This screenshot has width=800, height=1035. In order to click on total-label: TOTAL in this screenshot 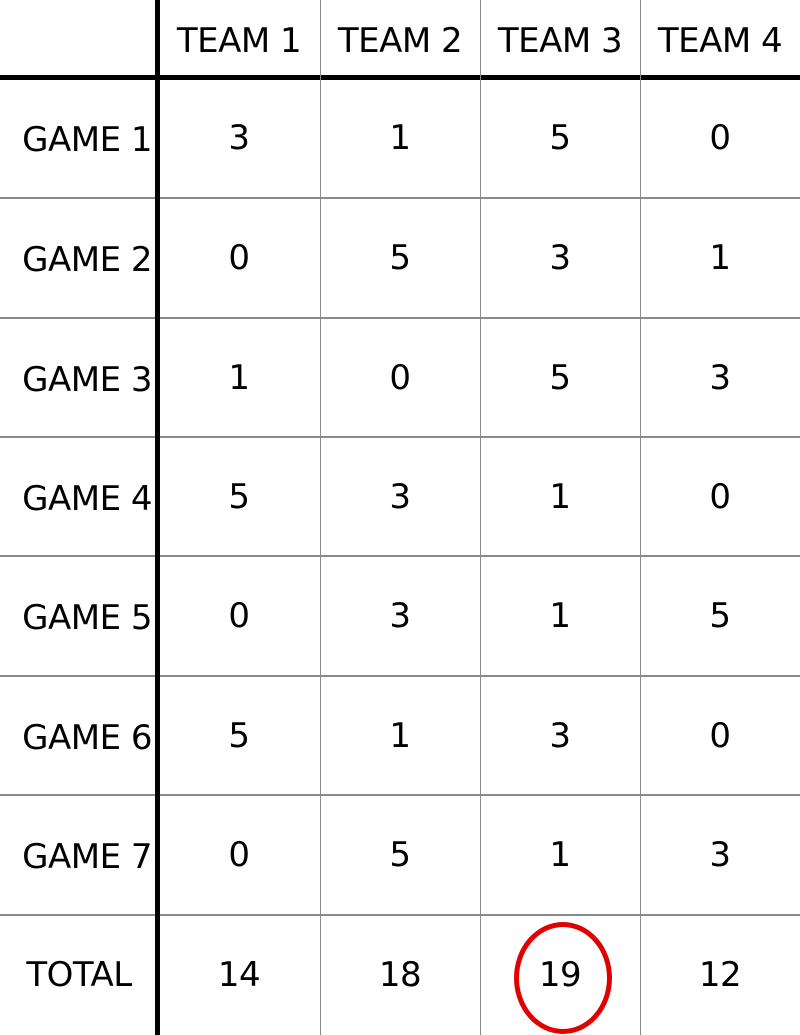, I will do `click(79, 975)`.